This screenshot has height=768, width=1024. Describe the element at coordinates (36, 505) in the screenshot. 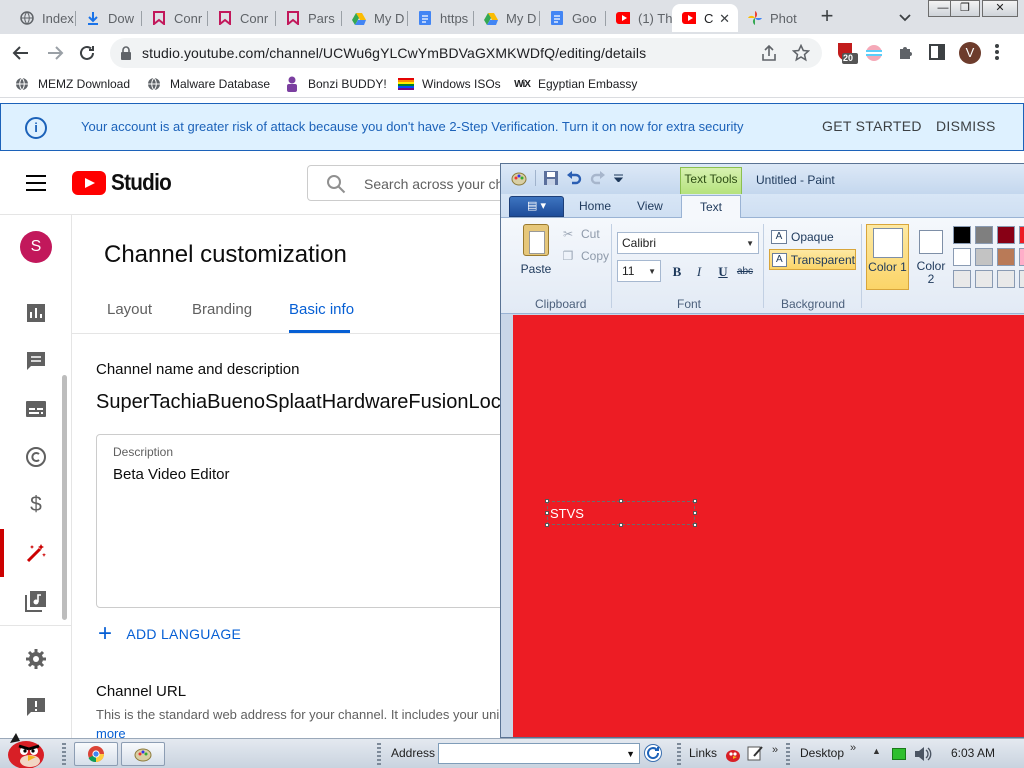

I see `earn-dollar-icon: $` at that location.